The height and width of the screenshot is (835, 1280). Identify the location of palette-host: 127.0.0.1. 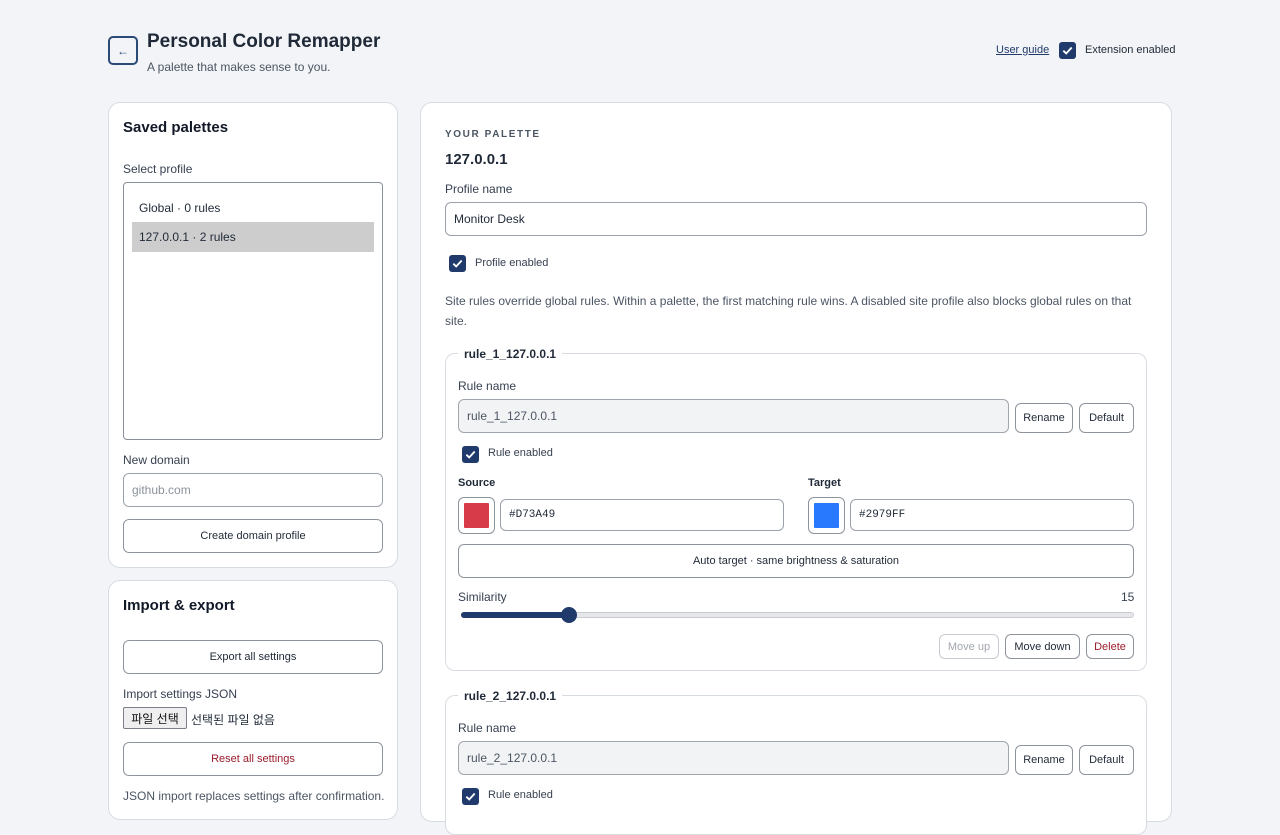
(476, 159).